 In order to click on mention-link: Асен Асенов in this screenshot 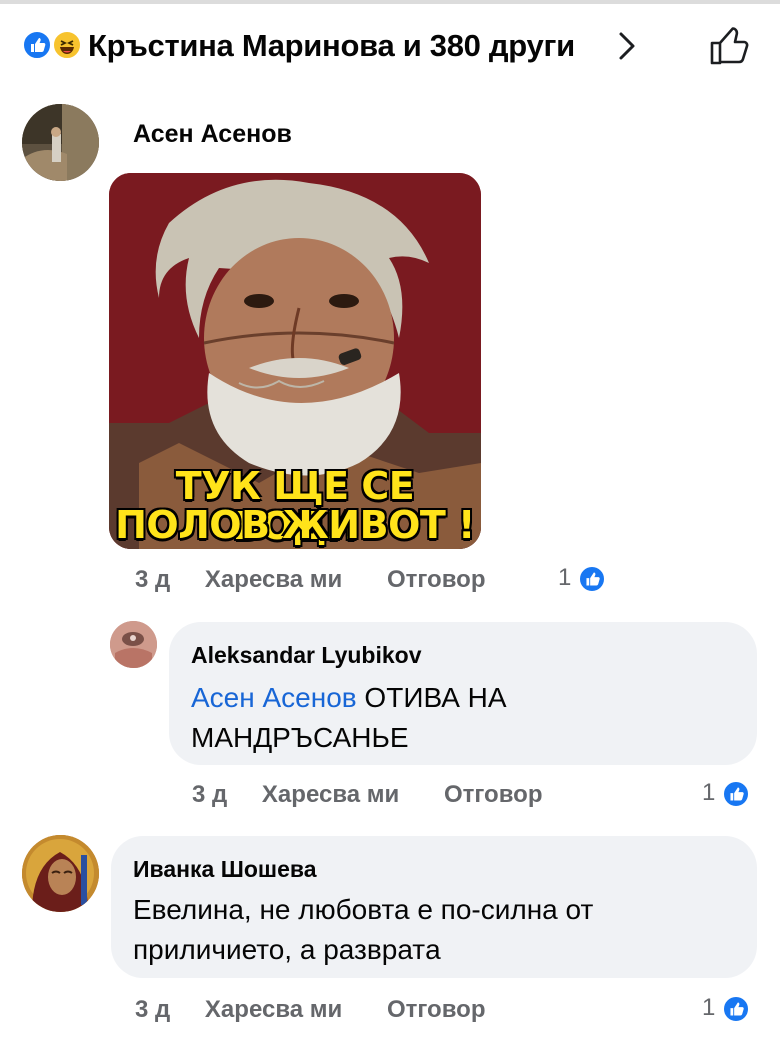, I will do `click(274, 697)`.